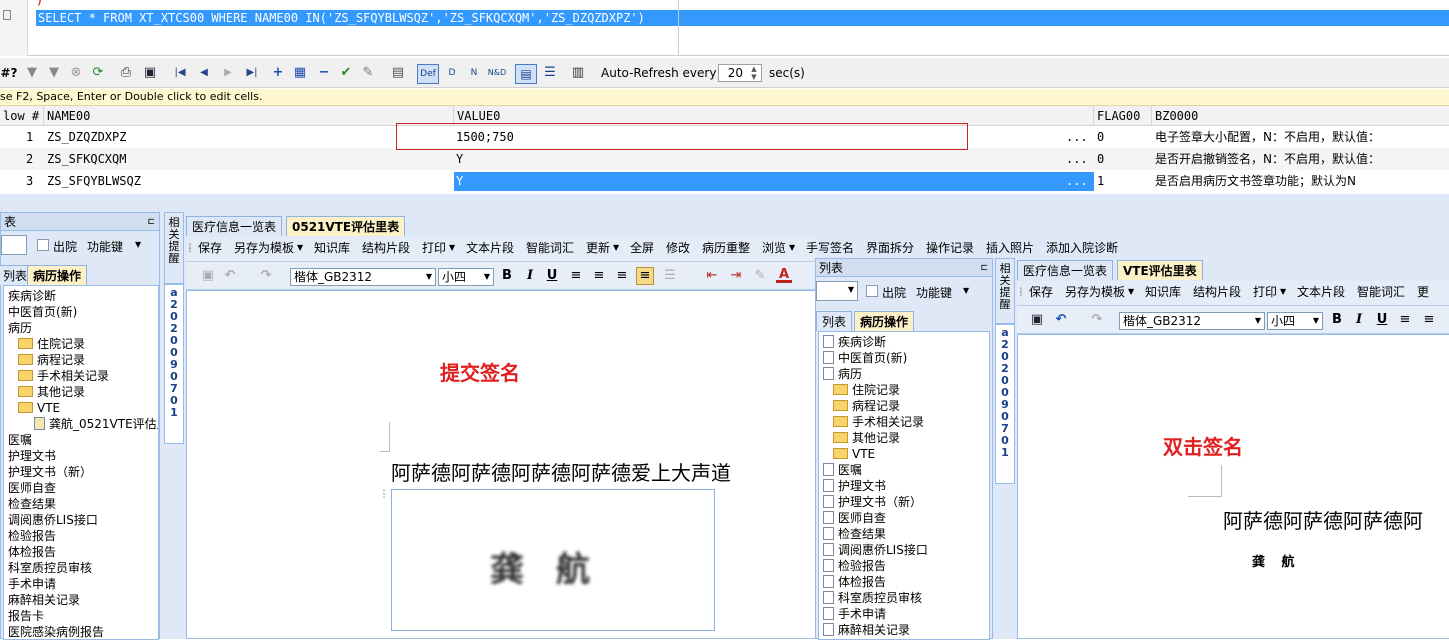 This screenshot has width=1449, height=640. What do you see at coordinates (760, 276) in the screenshot?
I see `brush-icon: ✎` at bounding box center [760, 276].